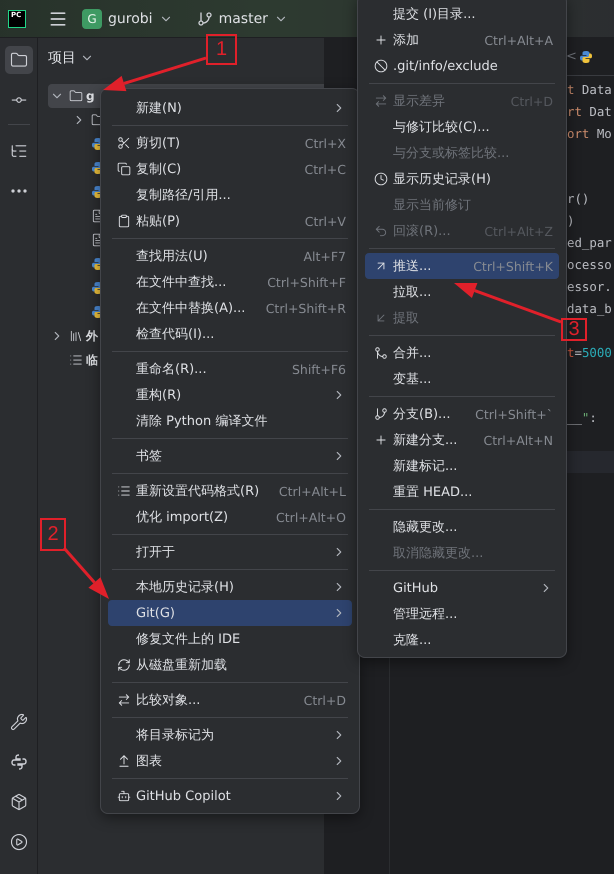  I want to click on code-line: ocesso, so click(589, 264).